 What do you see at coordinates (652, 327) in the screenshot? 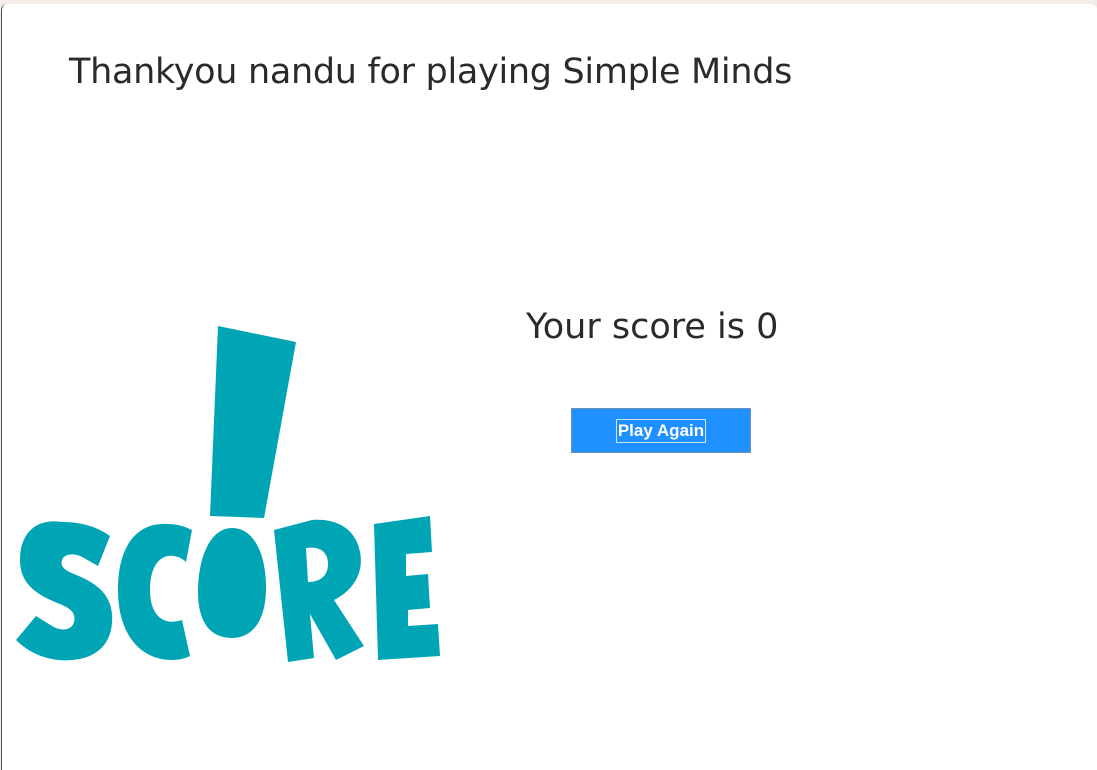
I see `score-message: Your score is 0` at bounding box center [652, 327].